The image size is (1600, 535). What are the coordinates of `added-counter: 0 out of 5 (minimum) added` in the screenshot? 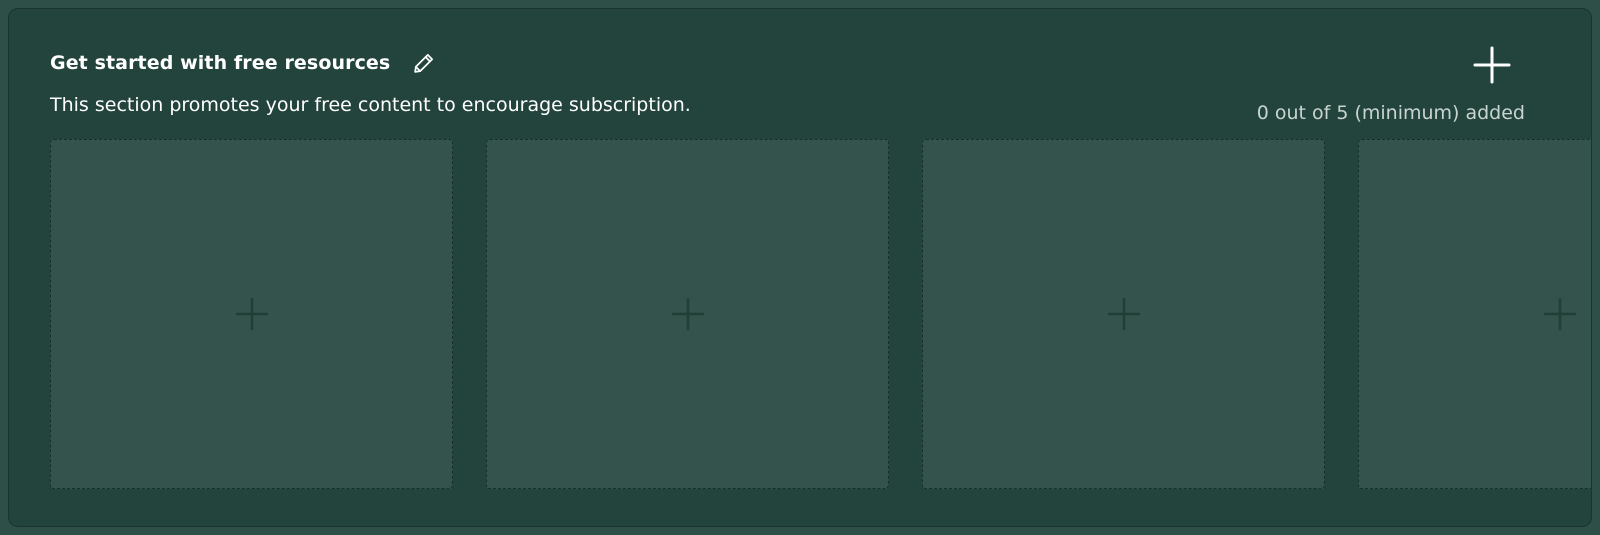 It's located at (1390, 113).